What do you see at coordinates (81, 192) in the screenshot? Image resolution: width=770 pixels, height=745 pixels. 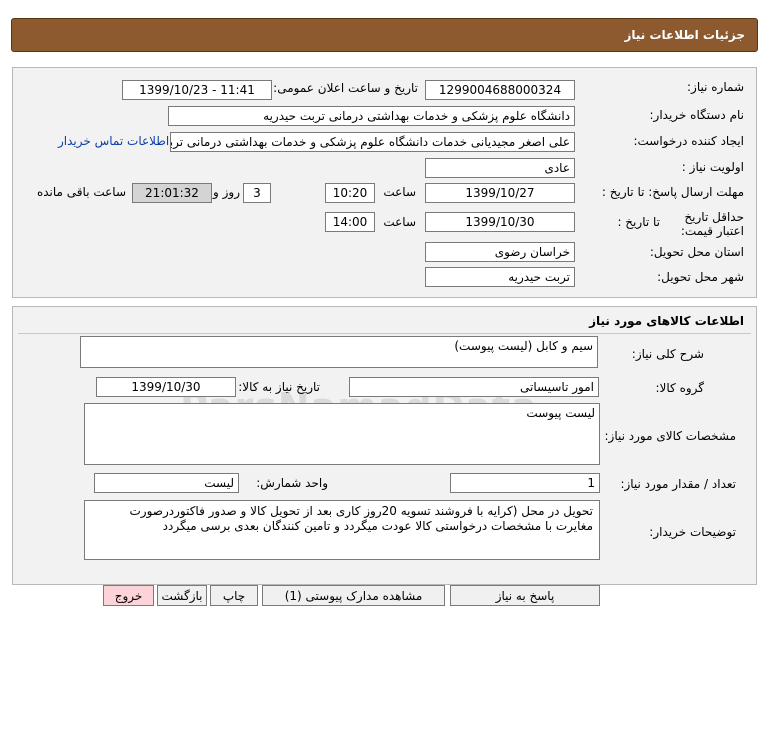 I see `remaining-label: ساعت باقی مانده` at bounding box center [81, 192].